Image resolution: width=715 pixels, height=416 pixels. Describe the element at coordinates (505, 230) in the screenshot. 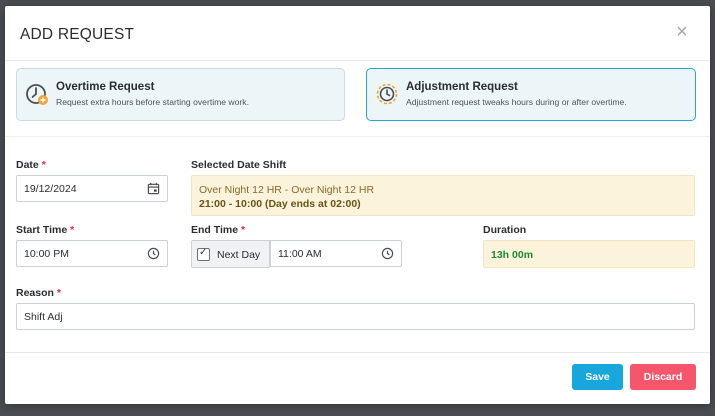

I see `duration-label: Duration` at that location.